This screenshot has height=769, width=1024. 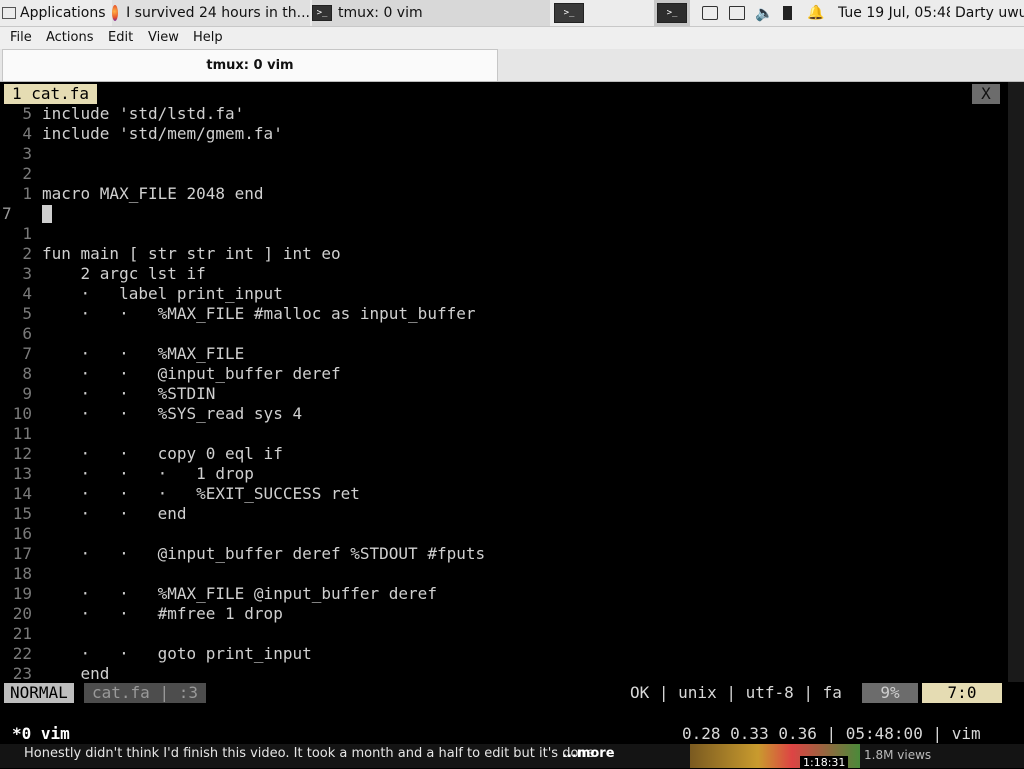 I want to click on line-number: 22, so click(x=22, y=653).